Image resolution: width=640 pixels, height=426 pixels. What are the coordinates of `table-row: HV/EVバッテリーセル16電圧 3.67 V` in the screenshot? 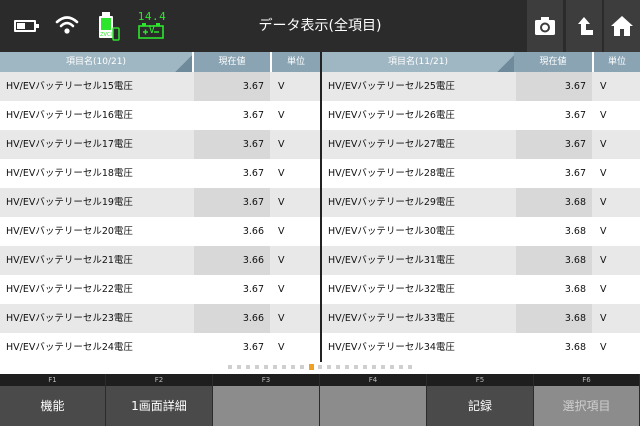 It's located at (160, 115).